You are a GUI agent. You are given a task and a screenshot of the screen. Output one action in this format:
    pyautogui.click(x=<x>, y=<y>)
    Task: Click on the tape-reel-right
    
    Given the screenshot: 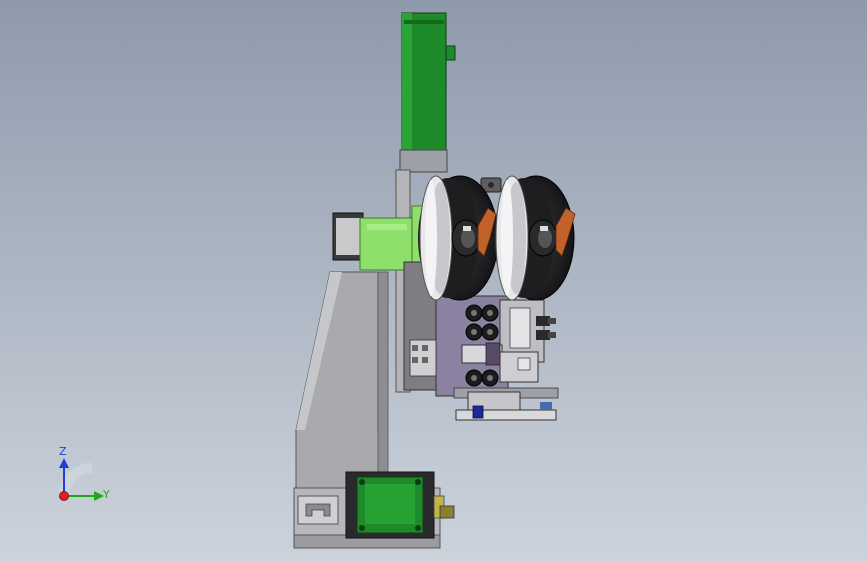 What is the action you would take?
    pyautogui.click(x=535, y=238)
    